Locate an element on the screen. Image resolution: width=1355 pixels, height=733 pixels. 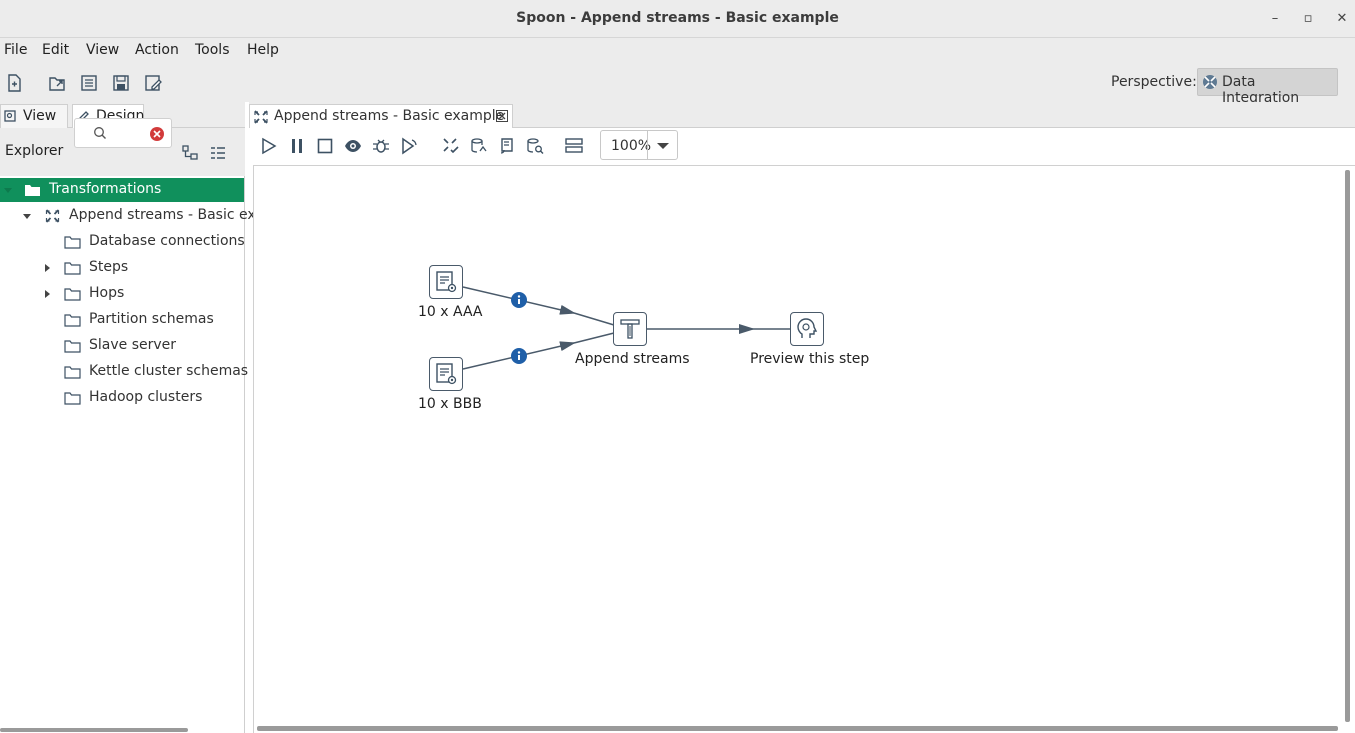
tree-item-label: Transformations is located at coordinates (105, 189).